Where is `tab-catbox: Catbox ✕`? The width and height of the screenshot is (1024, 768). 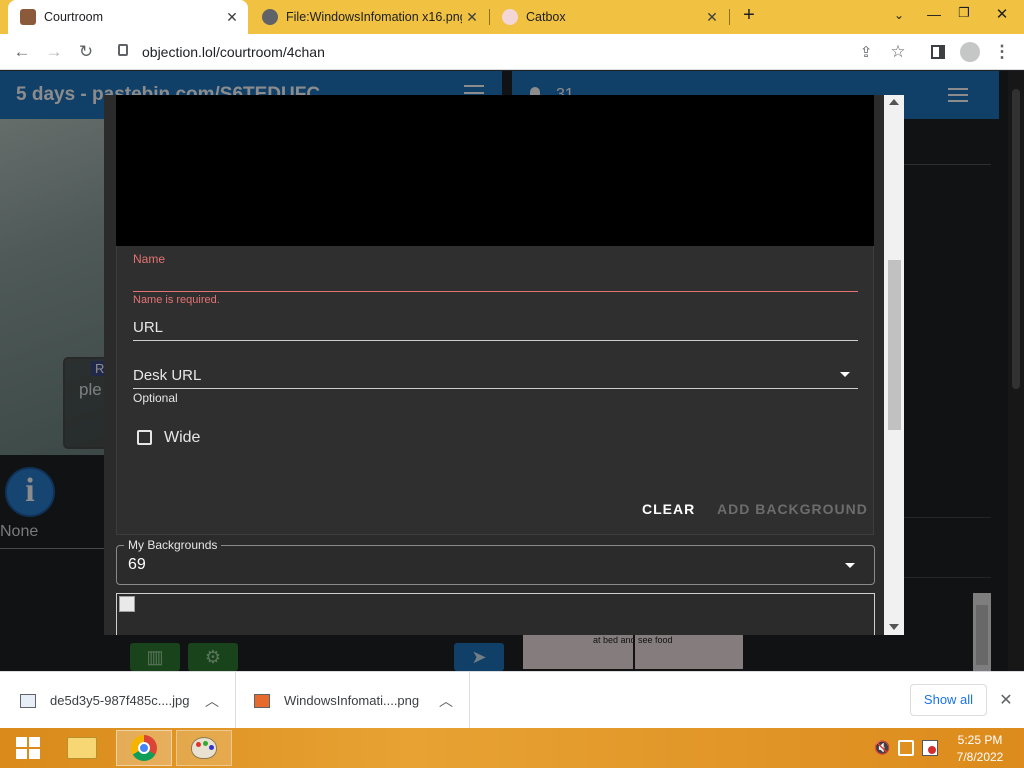 tab-catbox: Catbox ✕ is located at coordinates (609, 17).